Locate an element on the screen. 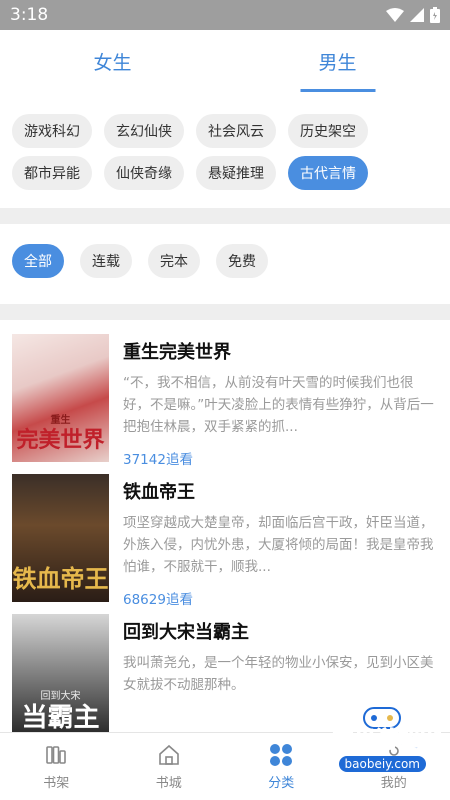  status-bar: 3:18 is located at coordinates (225, 15).